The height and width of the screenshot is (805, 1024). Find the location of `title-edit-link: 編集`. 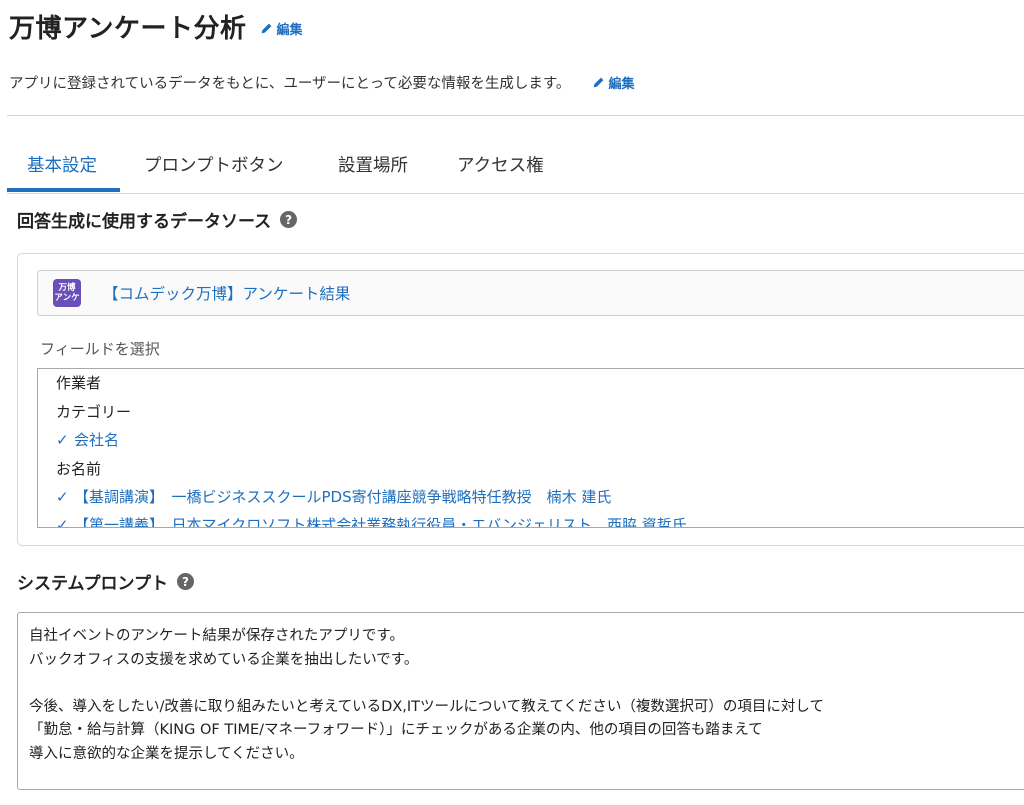

title-edit-link: 編集 is located at coordinates (281, 28).